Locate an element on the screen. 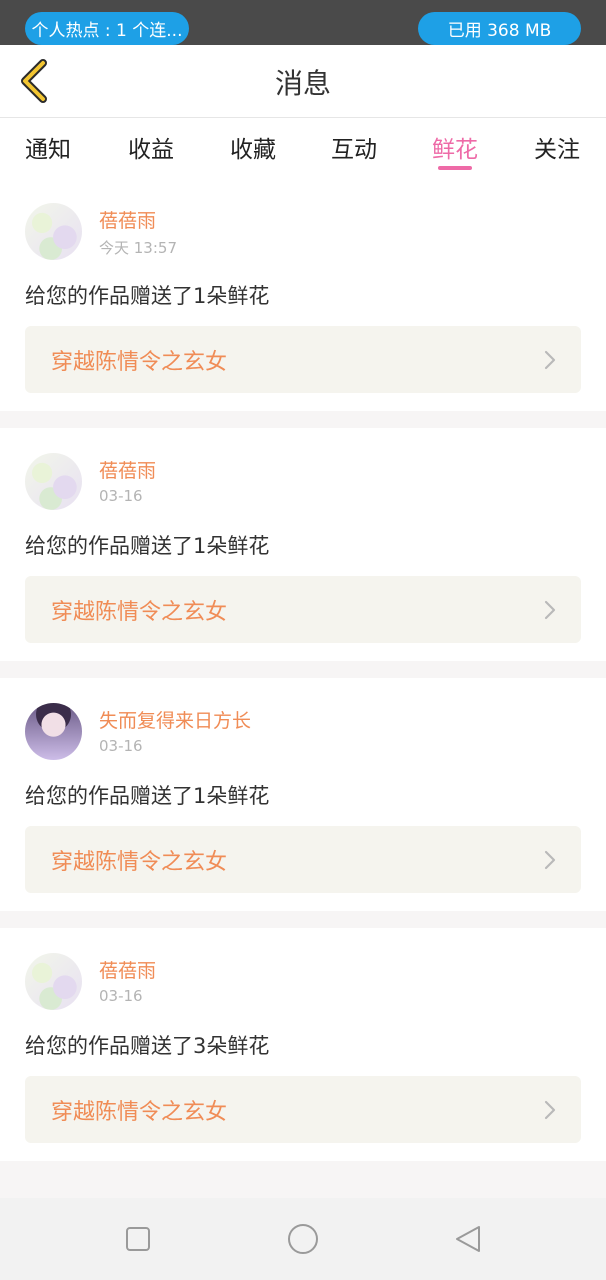  square-icon is located at coordinates (138, 1239).